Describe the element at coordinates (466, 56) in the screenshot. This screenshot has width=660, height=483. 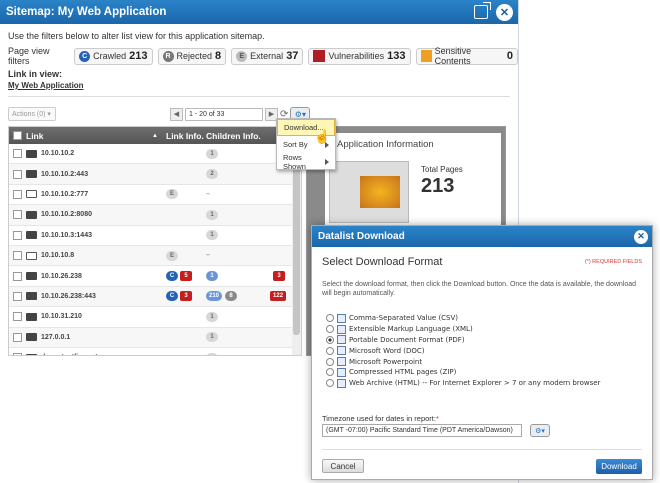
I see `filter-sensitive: Sensitive Contents 0` at that location.